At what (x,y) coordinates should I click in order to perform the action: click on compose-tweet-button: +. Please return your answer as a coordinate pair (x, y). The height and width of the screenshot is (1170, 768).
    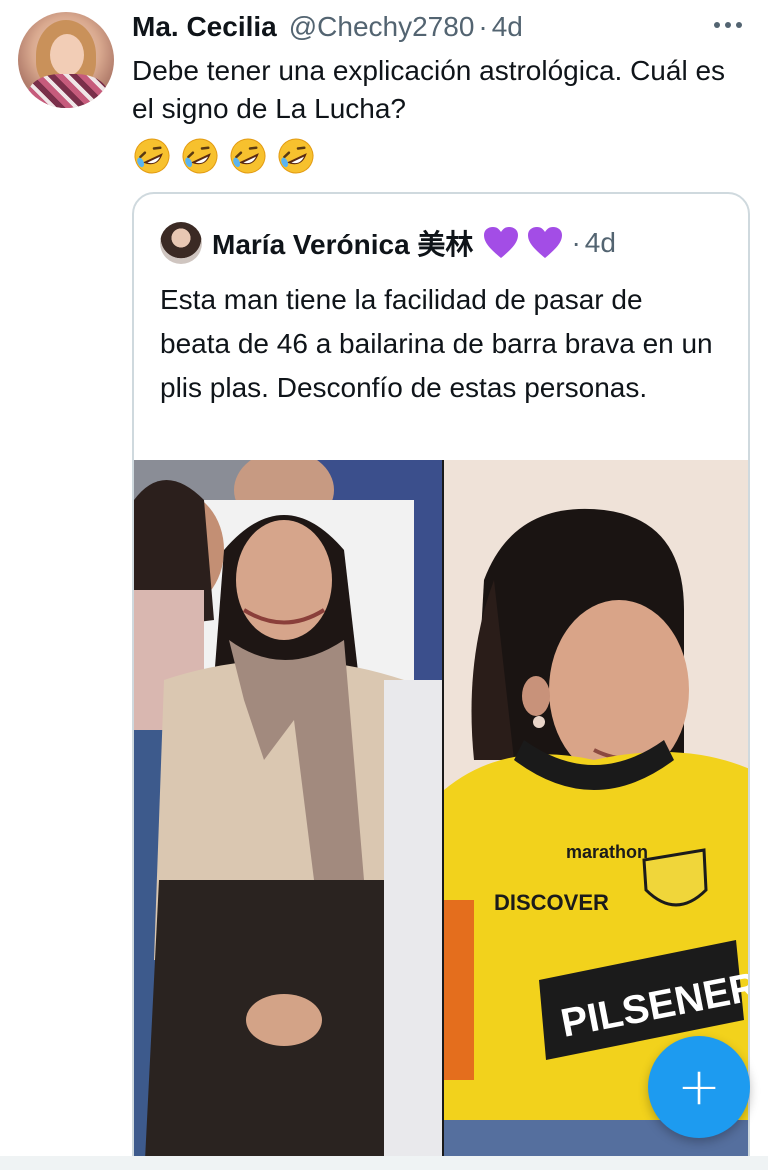
    Looking at the image, I should click on (699, 1087).